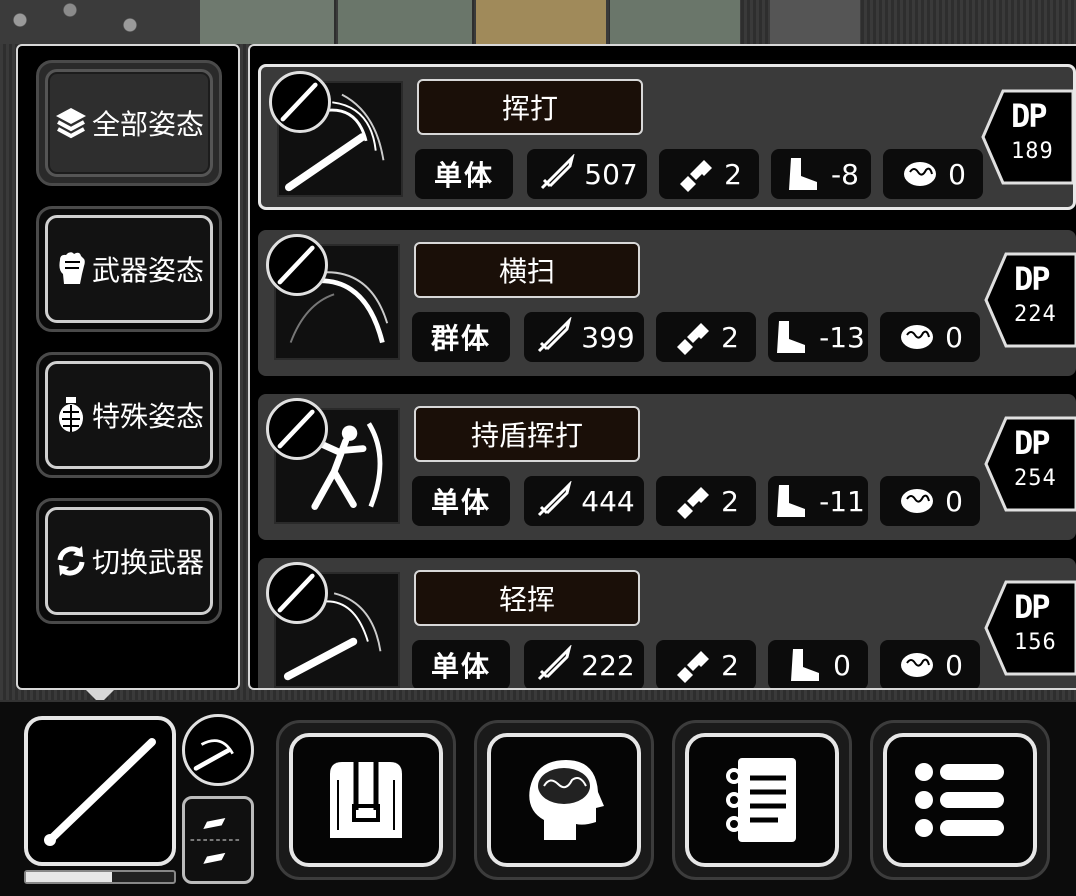 The width and height of the screenshot is (1076, 896). Describe the element at coordinates (527, 598) in the screenshot. I see `skill-name: 轻挥` at that location.